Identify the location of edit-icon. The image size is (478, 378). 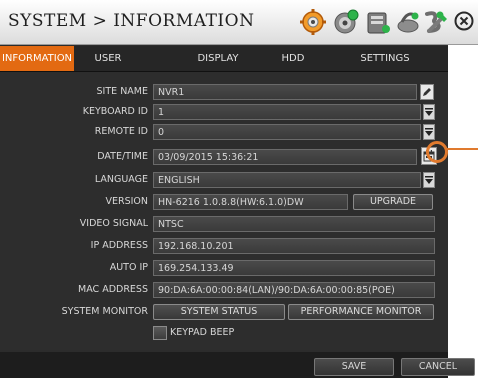
(427, 92).